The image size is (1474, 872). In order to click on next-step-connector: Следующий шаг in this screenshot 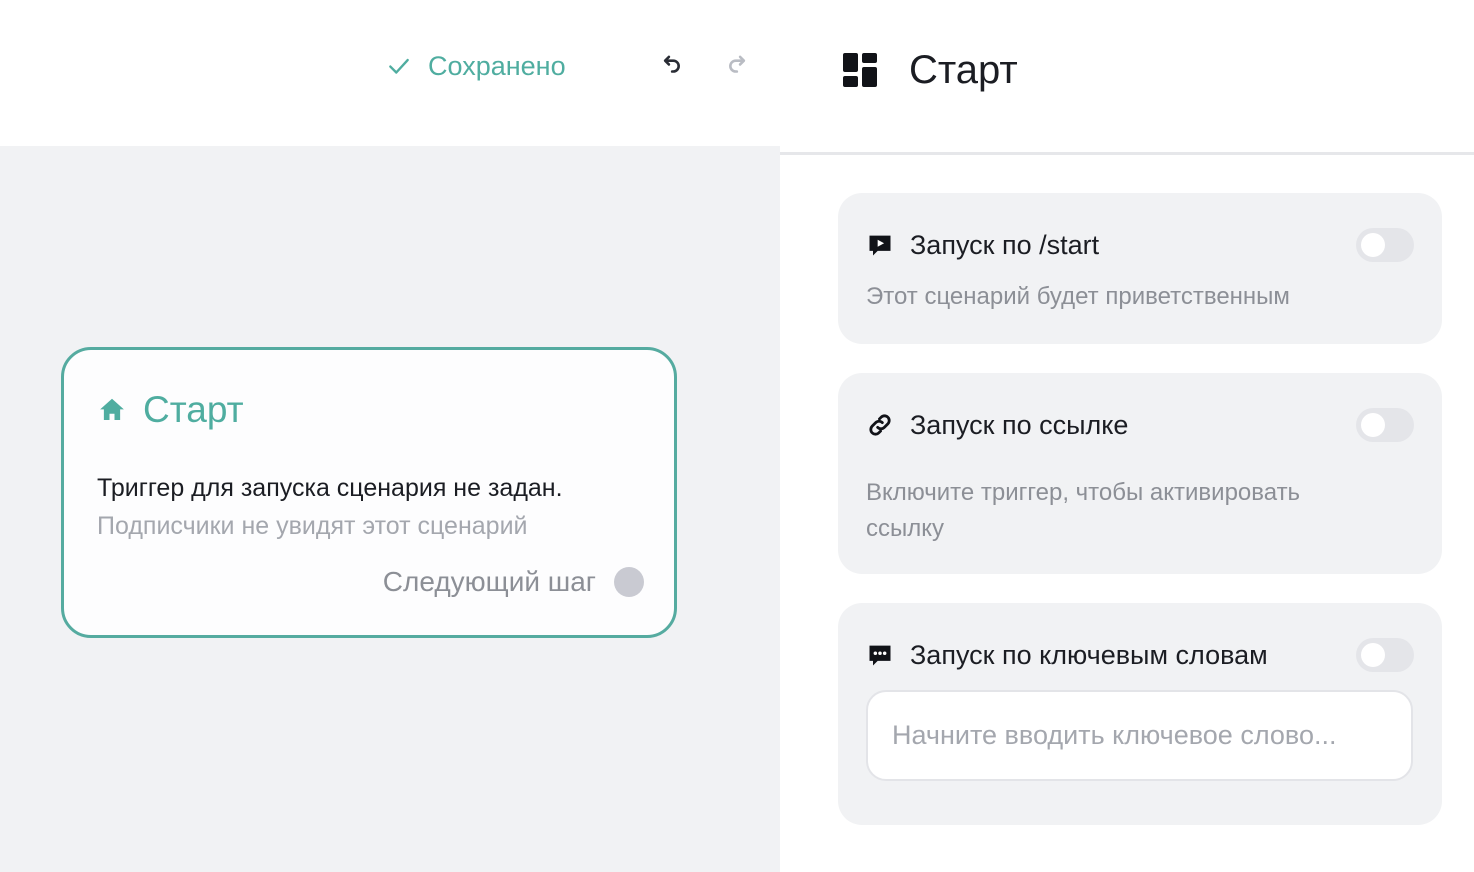, I will do `click(513, 582)`.